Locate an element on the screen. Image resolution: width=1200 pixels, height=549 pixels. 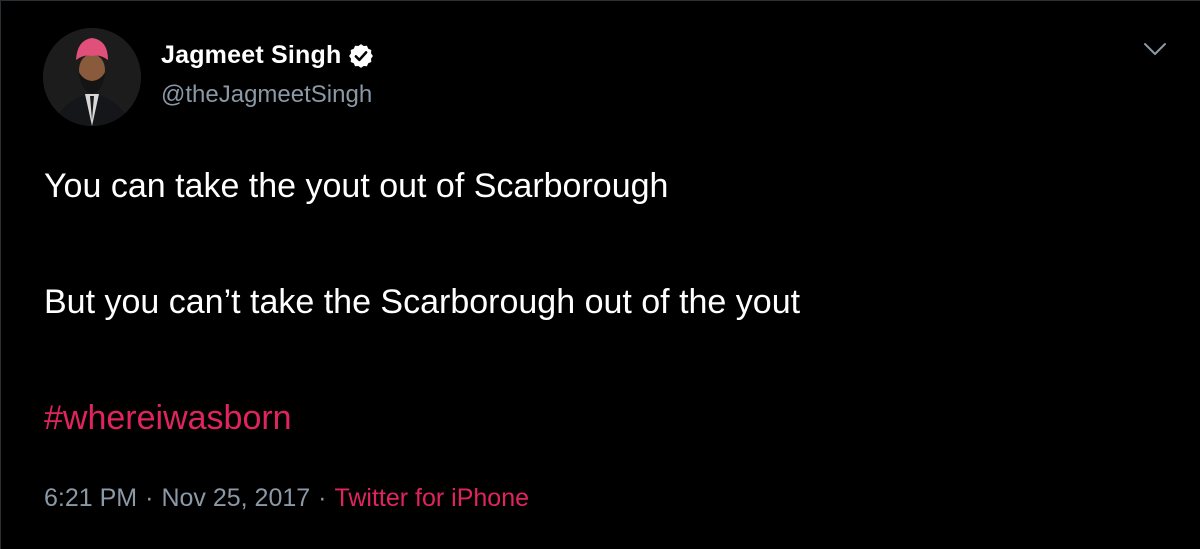
chevron-down-icon is located at coordinates (1155, 49).